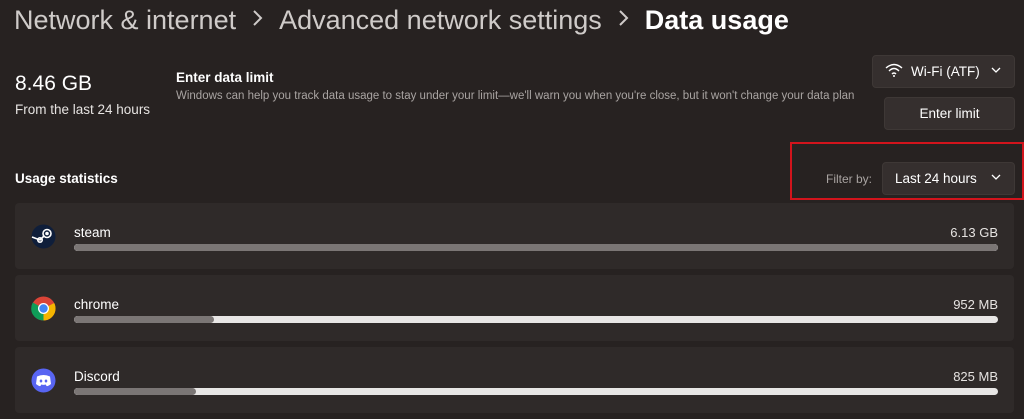 This screenshot has width=1024, height=419. What do you see at coordinates (54, 83) in the screenshot?
I see `total-usage-value: 8.46 GB` at bounding box center [54, 83].